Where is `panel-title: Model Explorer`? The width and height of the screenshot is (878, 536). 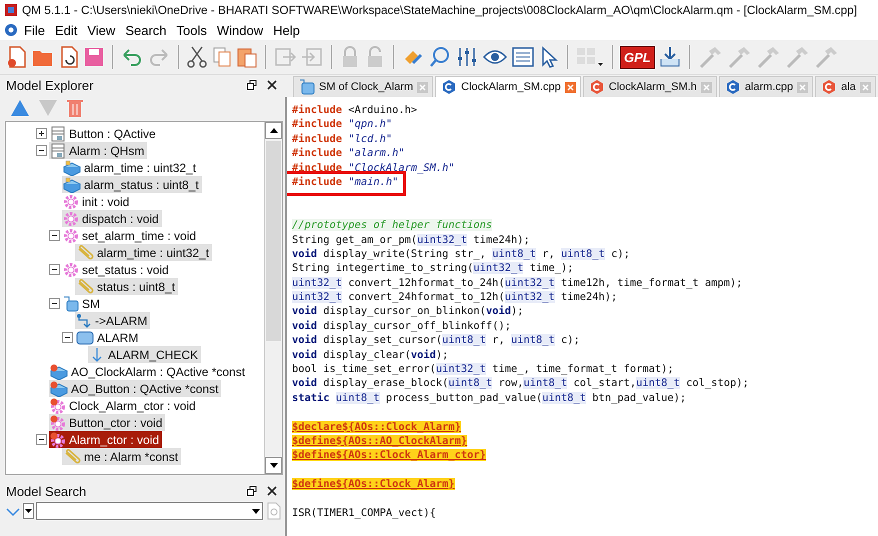
panel-title: Model Explorer is located at coordinates (50, 85).